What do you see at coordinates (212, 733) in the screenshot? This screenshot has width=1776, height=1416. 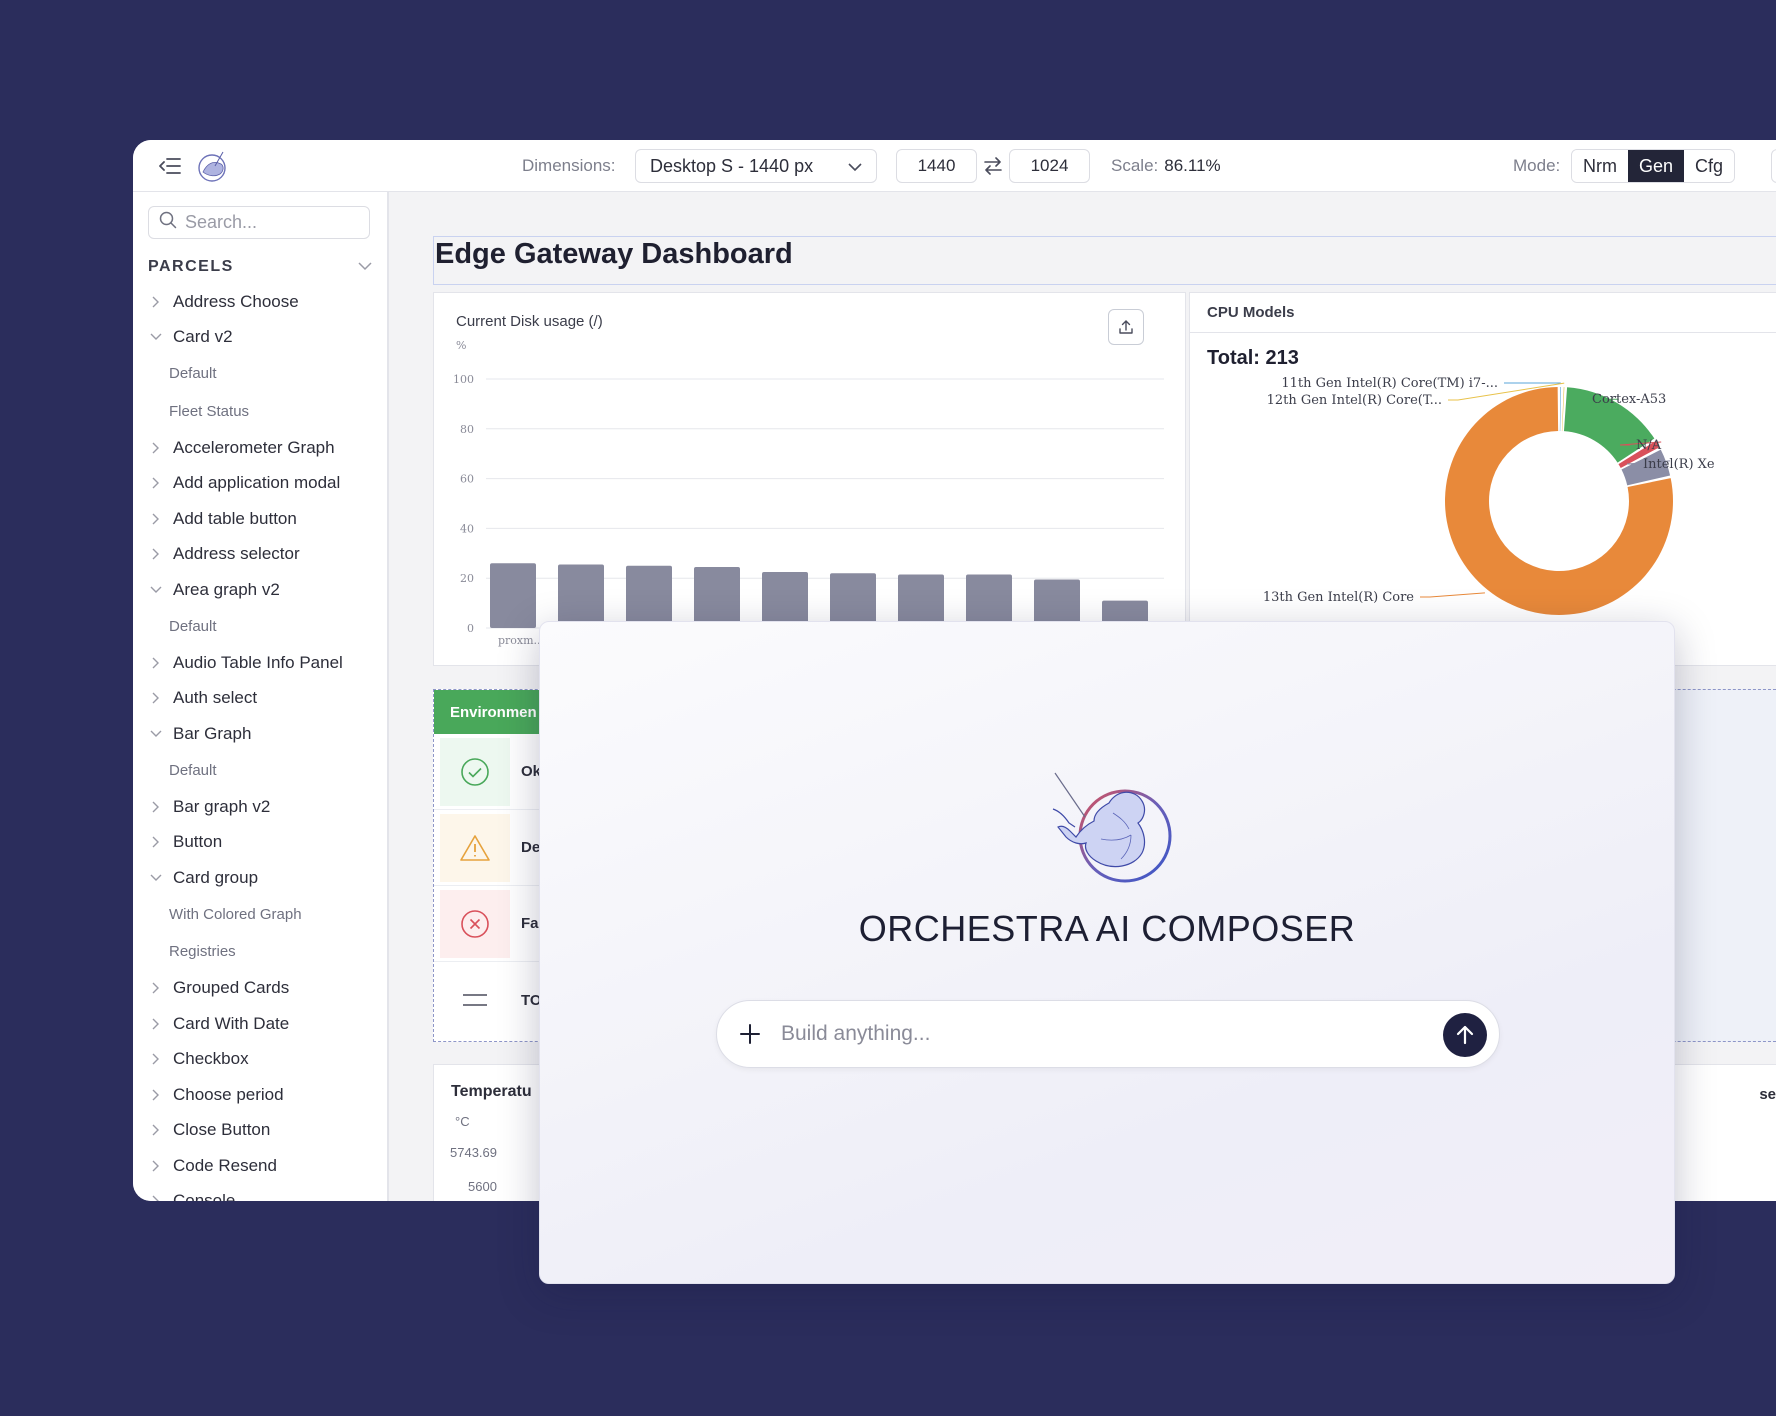 I see `sidebar-item-label: Bar Graph` at bounding box center [212, 733].